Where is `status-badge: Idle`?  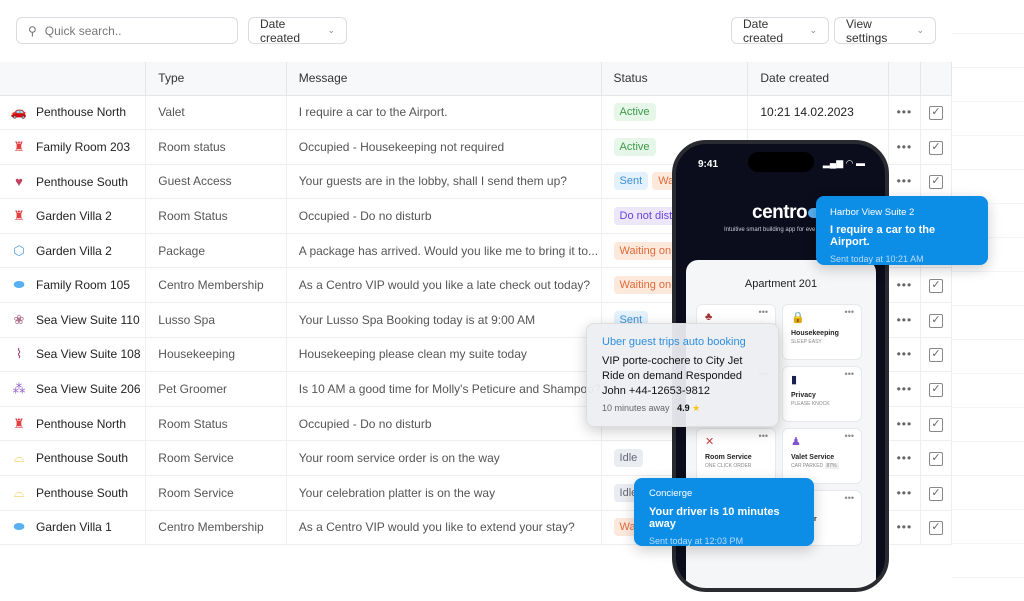
status-badge: Idle is located at coordinates (628, 458).